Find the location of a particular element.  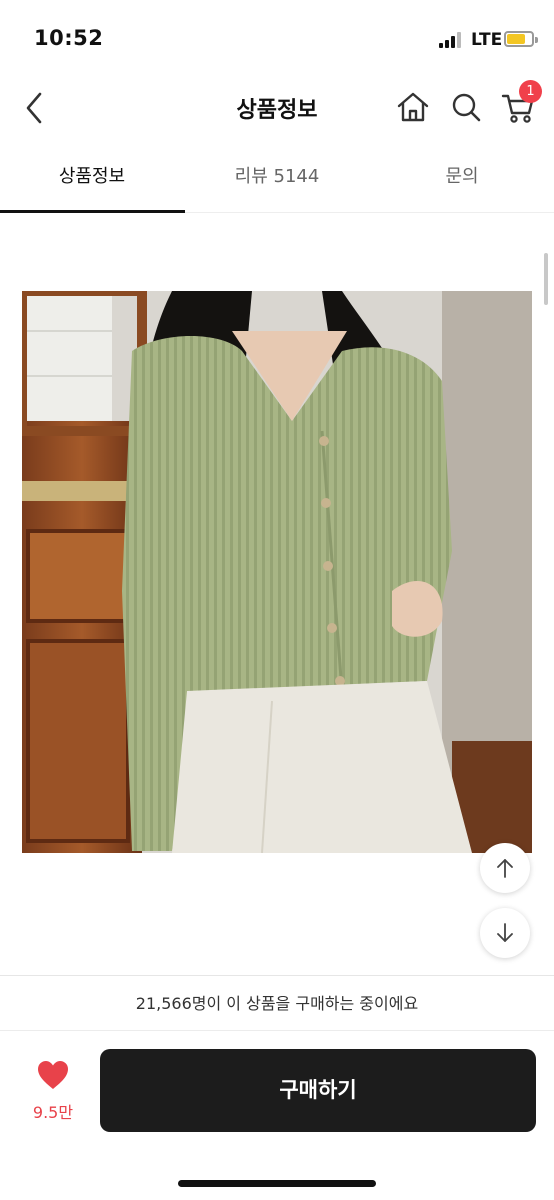

search-button is located at coordinates (466, 107).